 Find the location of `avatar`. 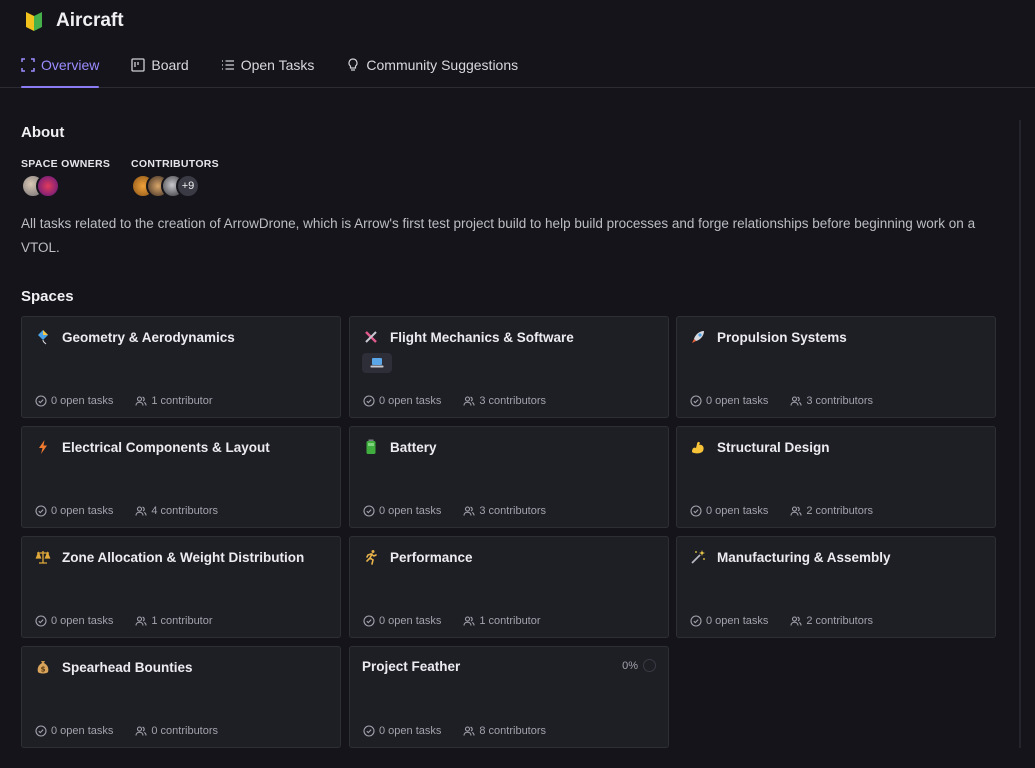

avatar is located at coordinates (48, 186).